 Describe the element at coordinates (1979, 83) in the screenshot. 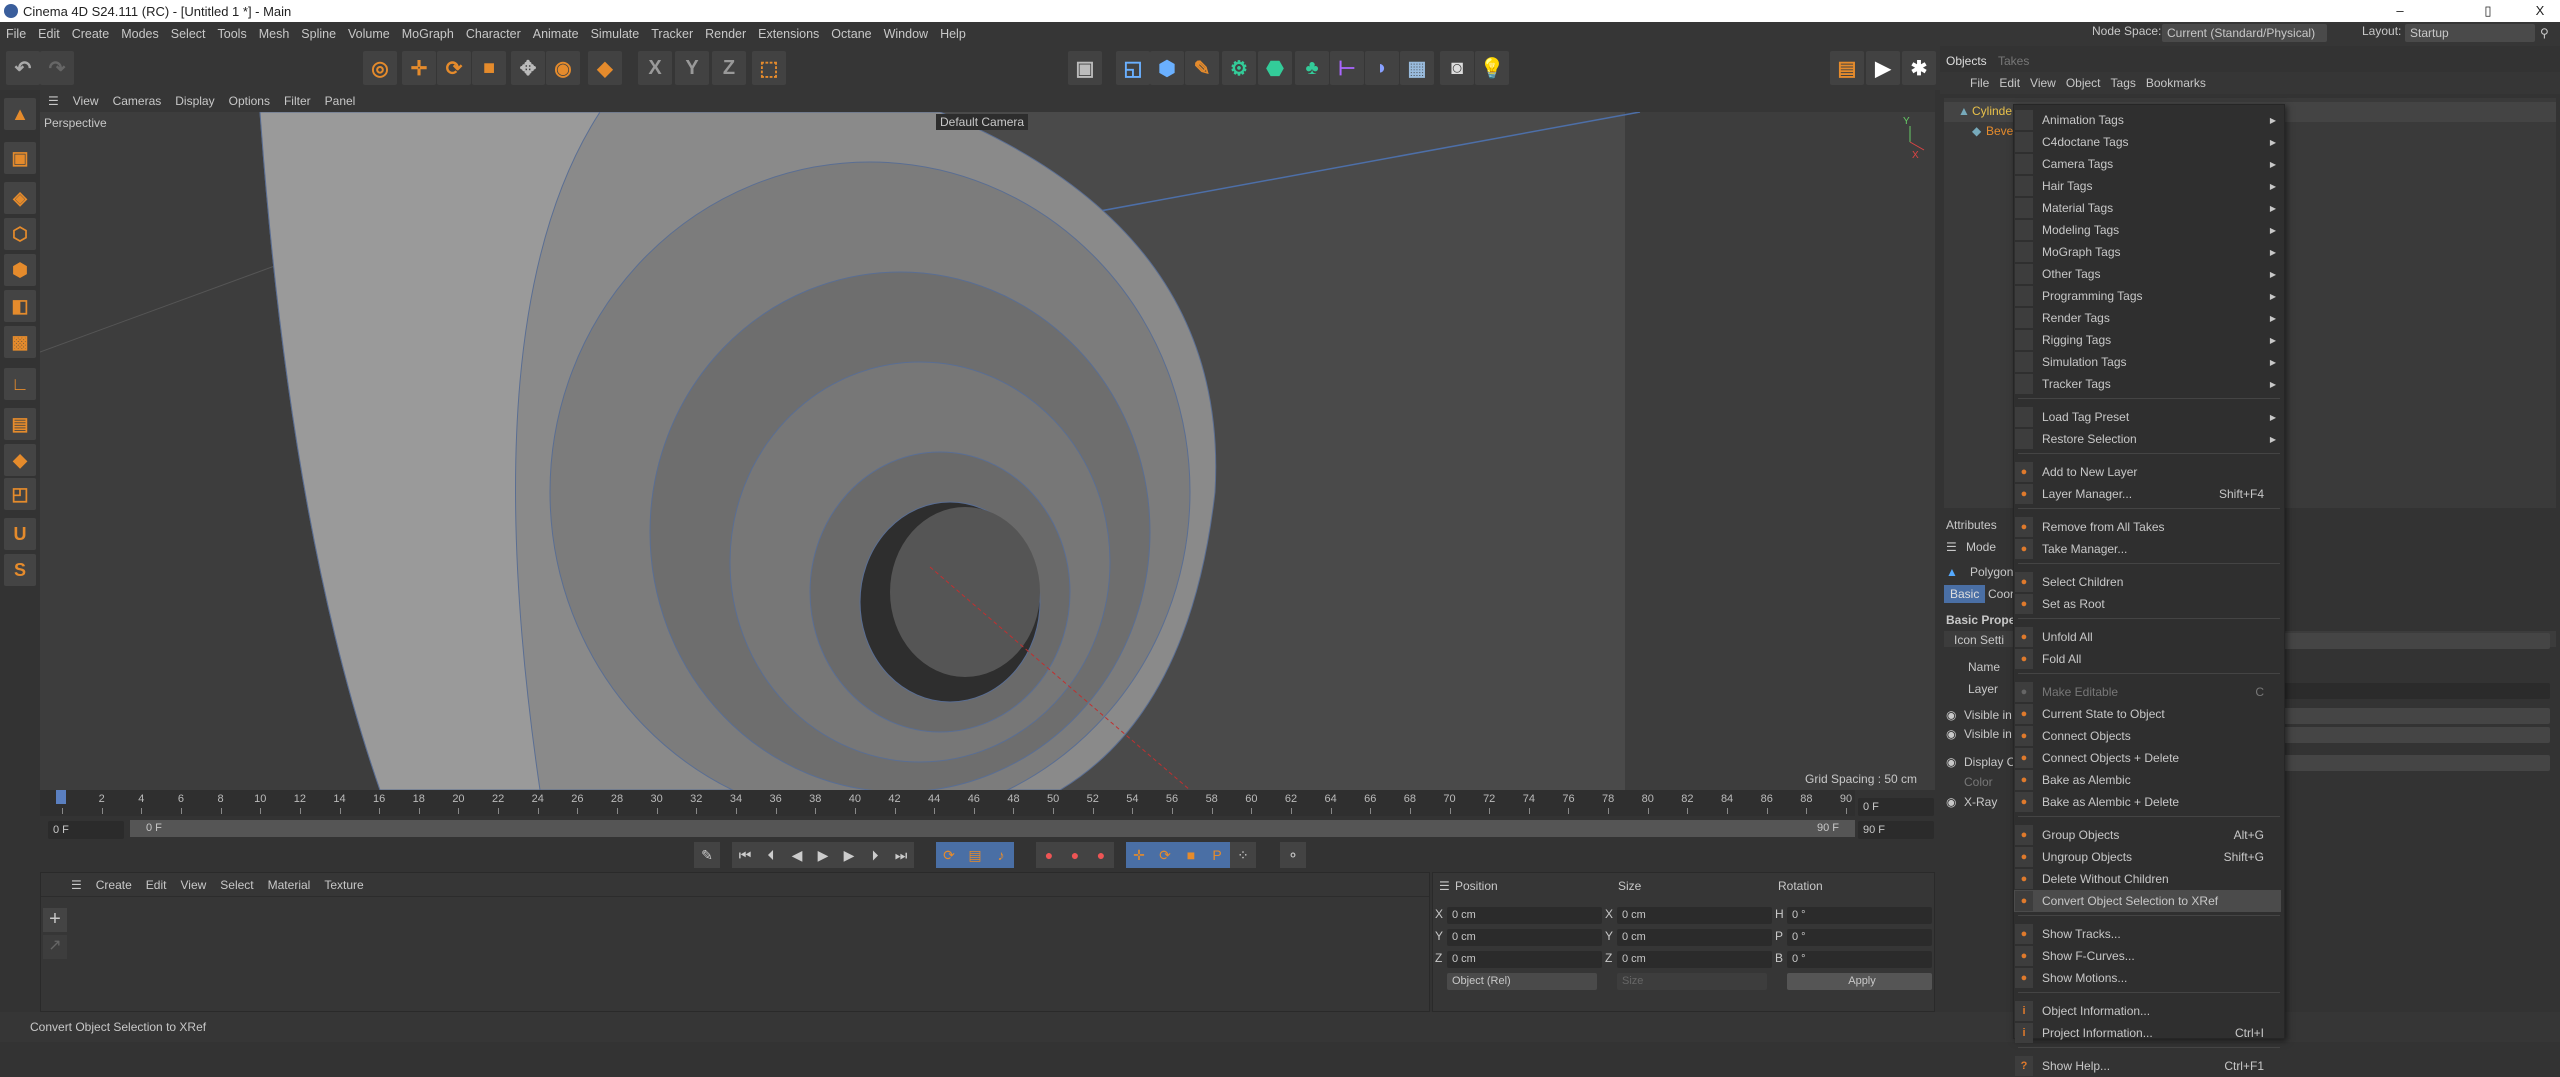

I see `objects-menu-file: File` at that location.